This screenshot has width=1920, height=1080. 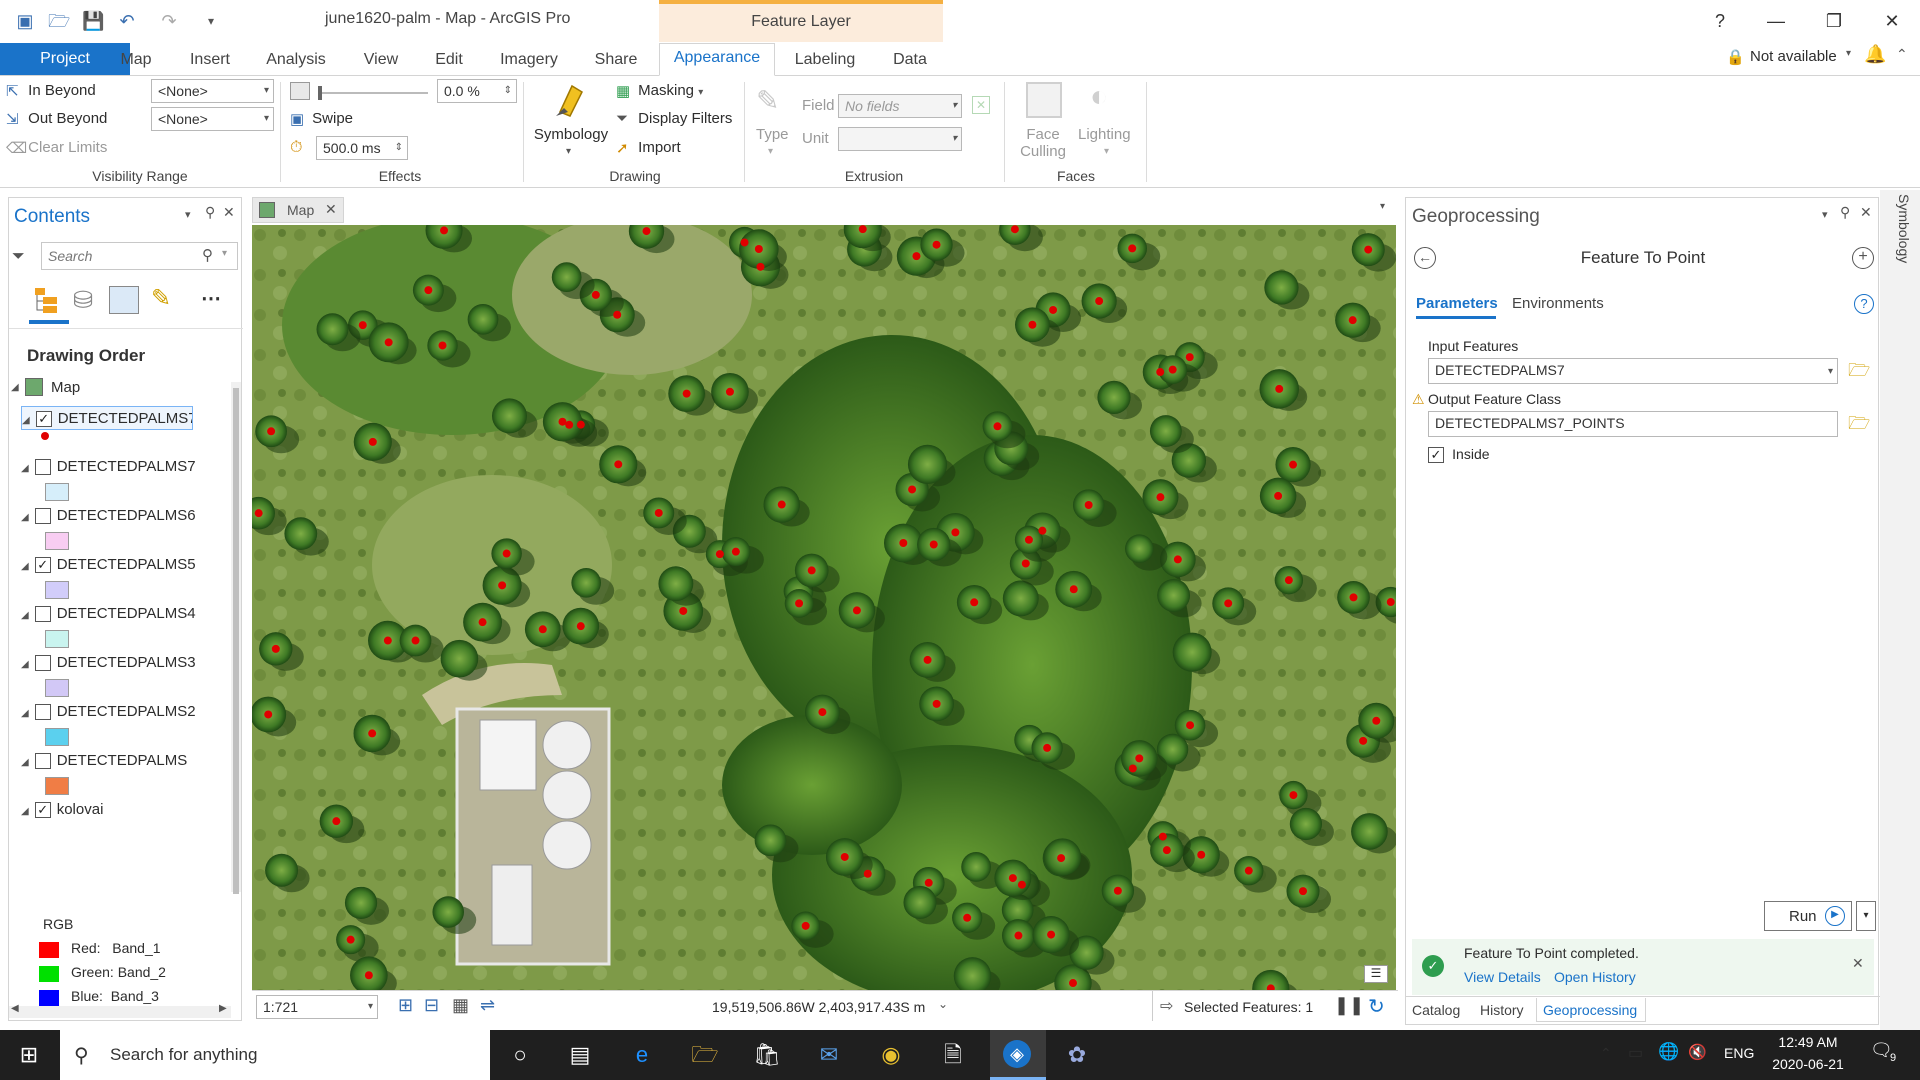 What do you see at coordinates (126, 810) in the screenshot?
I see `layer-item: ◢ ✓ kolovai` at bounding box center [126, 810].